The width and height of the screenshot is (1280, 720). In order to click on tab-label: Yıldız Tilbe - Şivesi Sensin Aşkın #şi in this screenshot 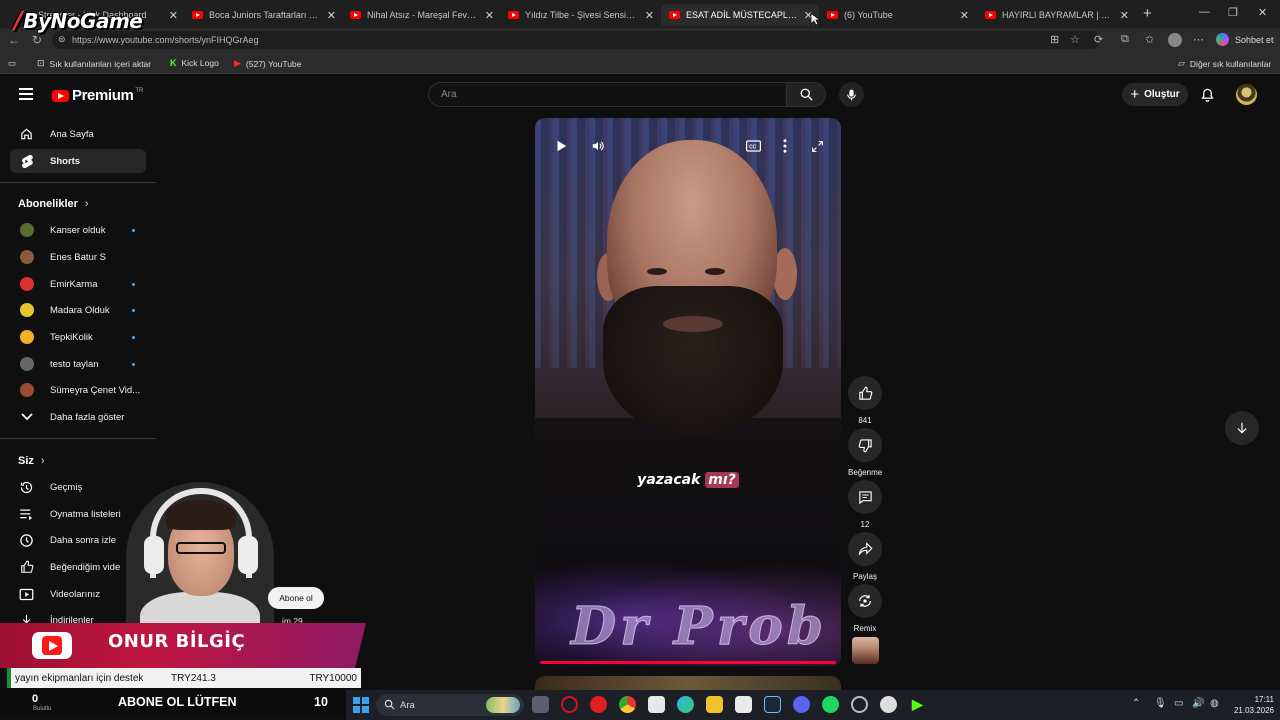, I will do `click(582, 15)`.